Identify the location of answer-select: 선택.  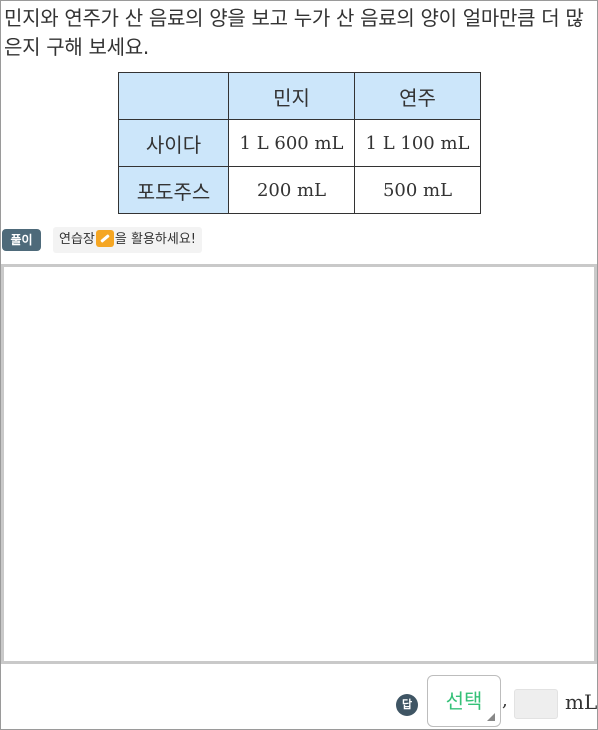
(464, 701).